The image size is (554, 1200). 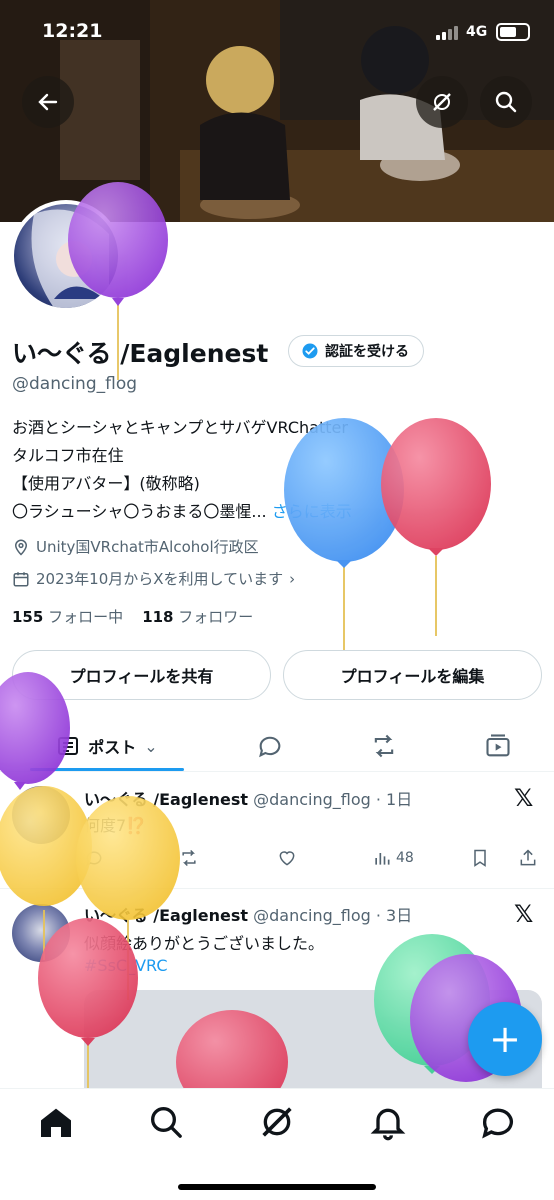 I want to click on bookmark-button, so click(x=480, y=858).